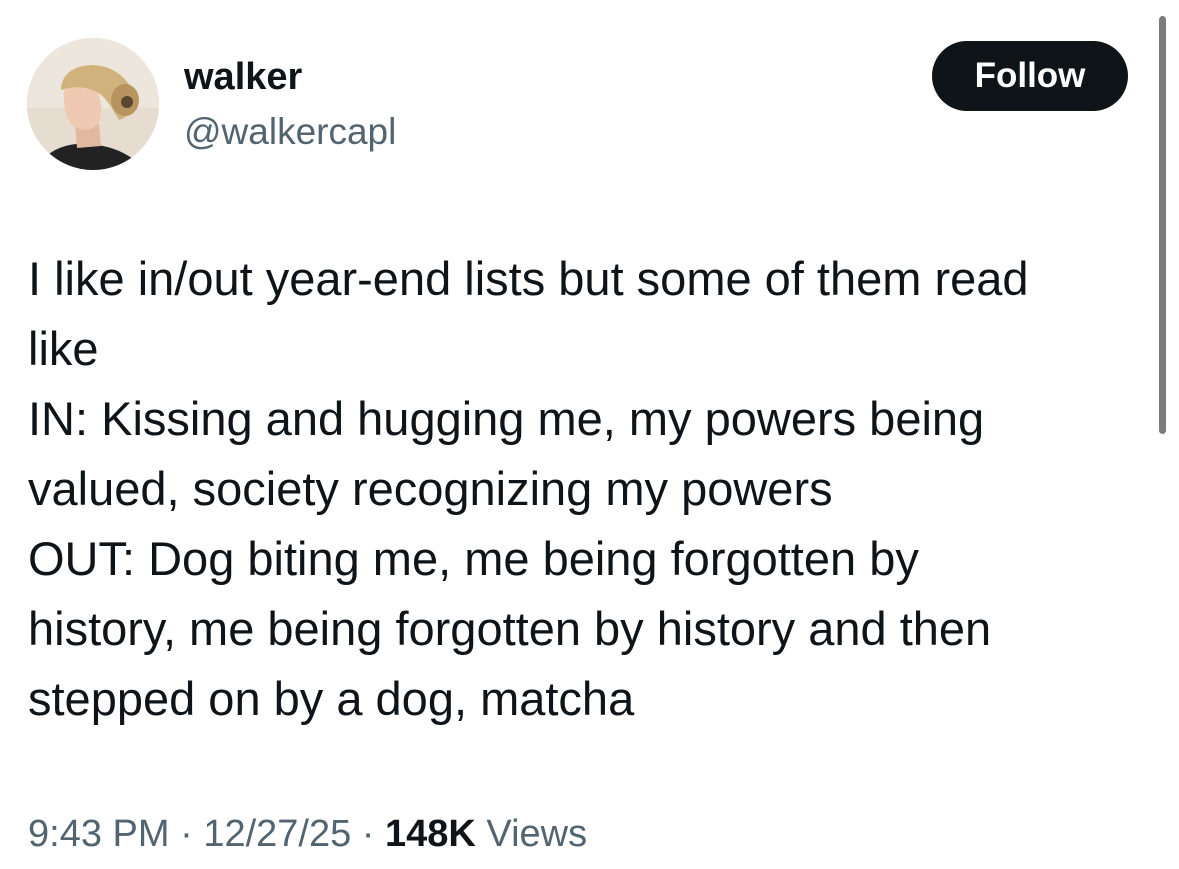  I want to click on avatar, so click(93, 104).